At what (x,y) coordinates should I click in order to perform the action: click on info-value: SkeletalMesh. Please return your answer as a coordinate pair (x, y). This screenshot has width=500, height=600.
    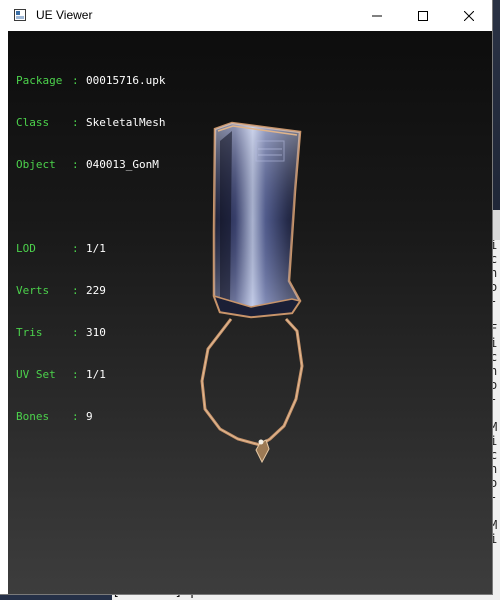
    Looking at the image, I should click on (126, 122).